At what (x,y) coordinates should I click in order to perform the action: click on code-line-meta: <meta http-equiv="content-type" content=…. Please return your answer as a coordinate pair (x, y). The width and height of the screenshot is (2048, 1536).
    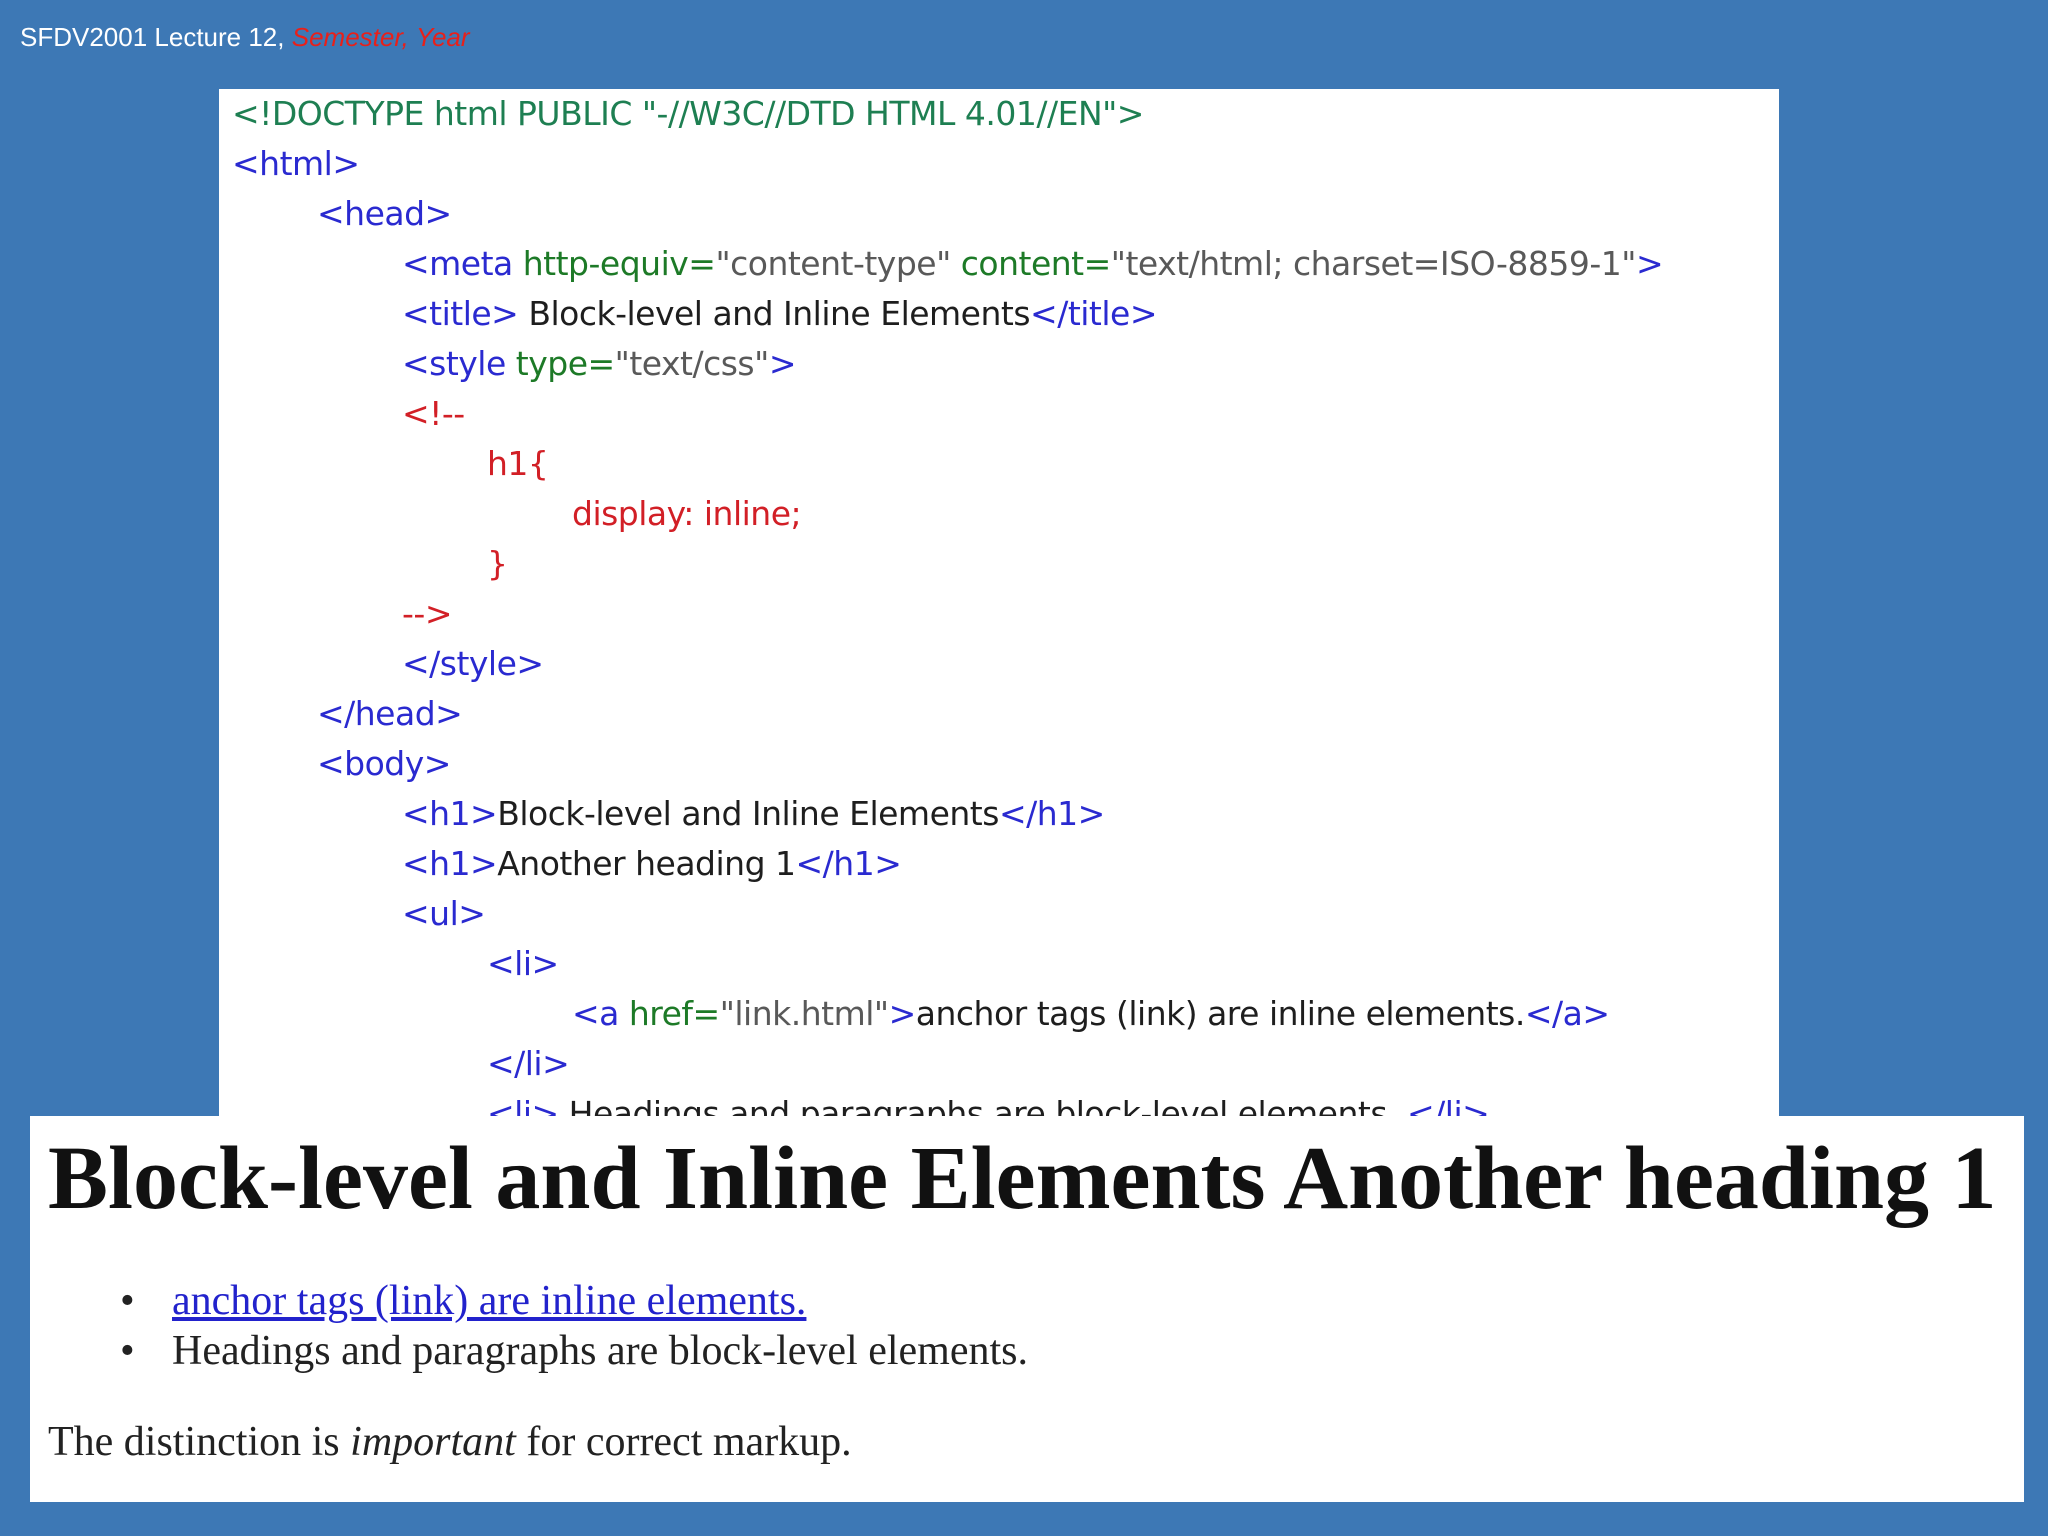
    Looking at the image, I should click on (1033, 263).